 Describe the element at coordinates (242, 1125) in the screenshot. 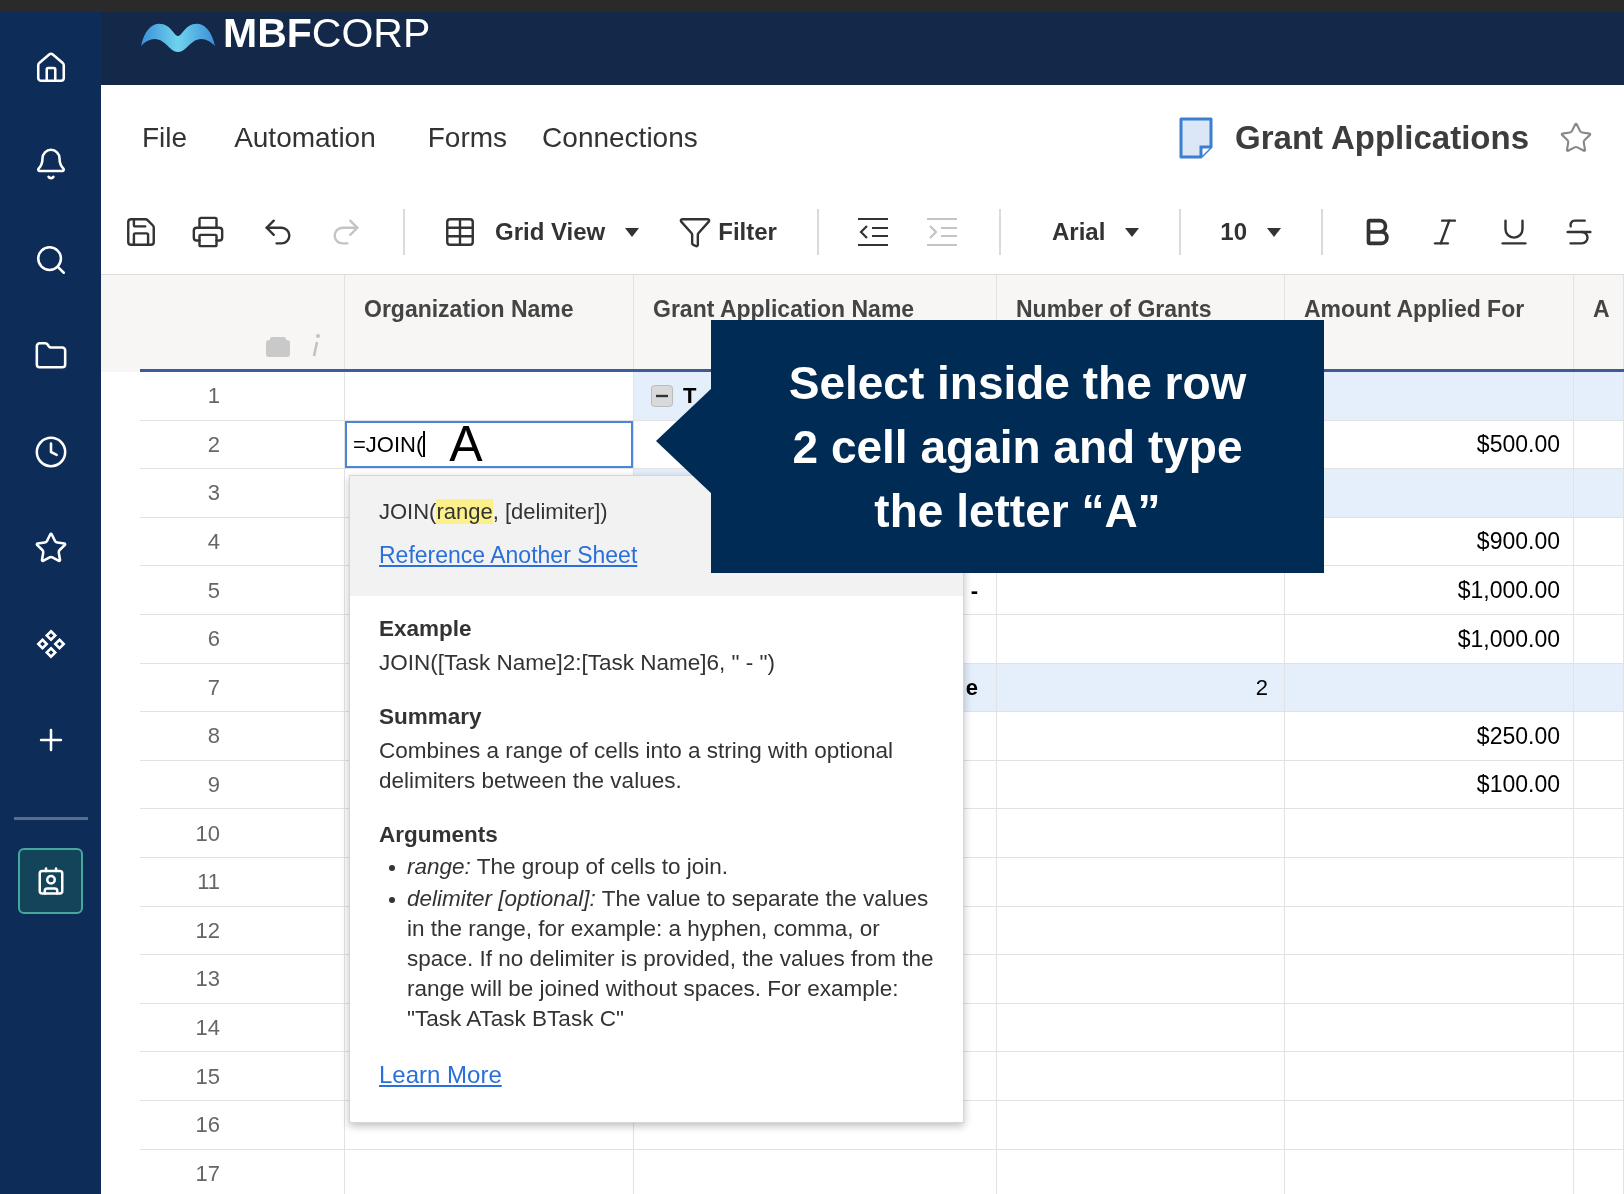

I see `row-number: 16` at that location.